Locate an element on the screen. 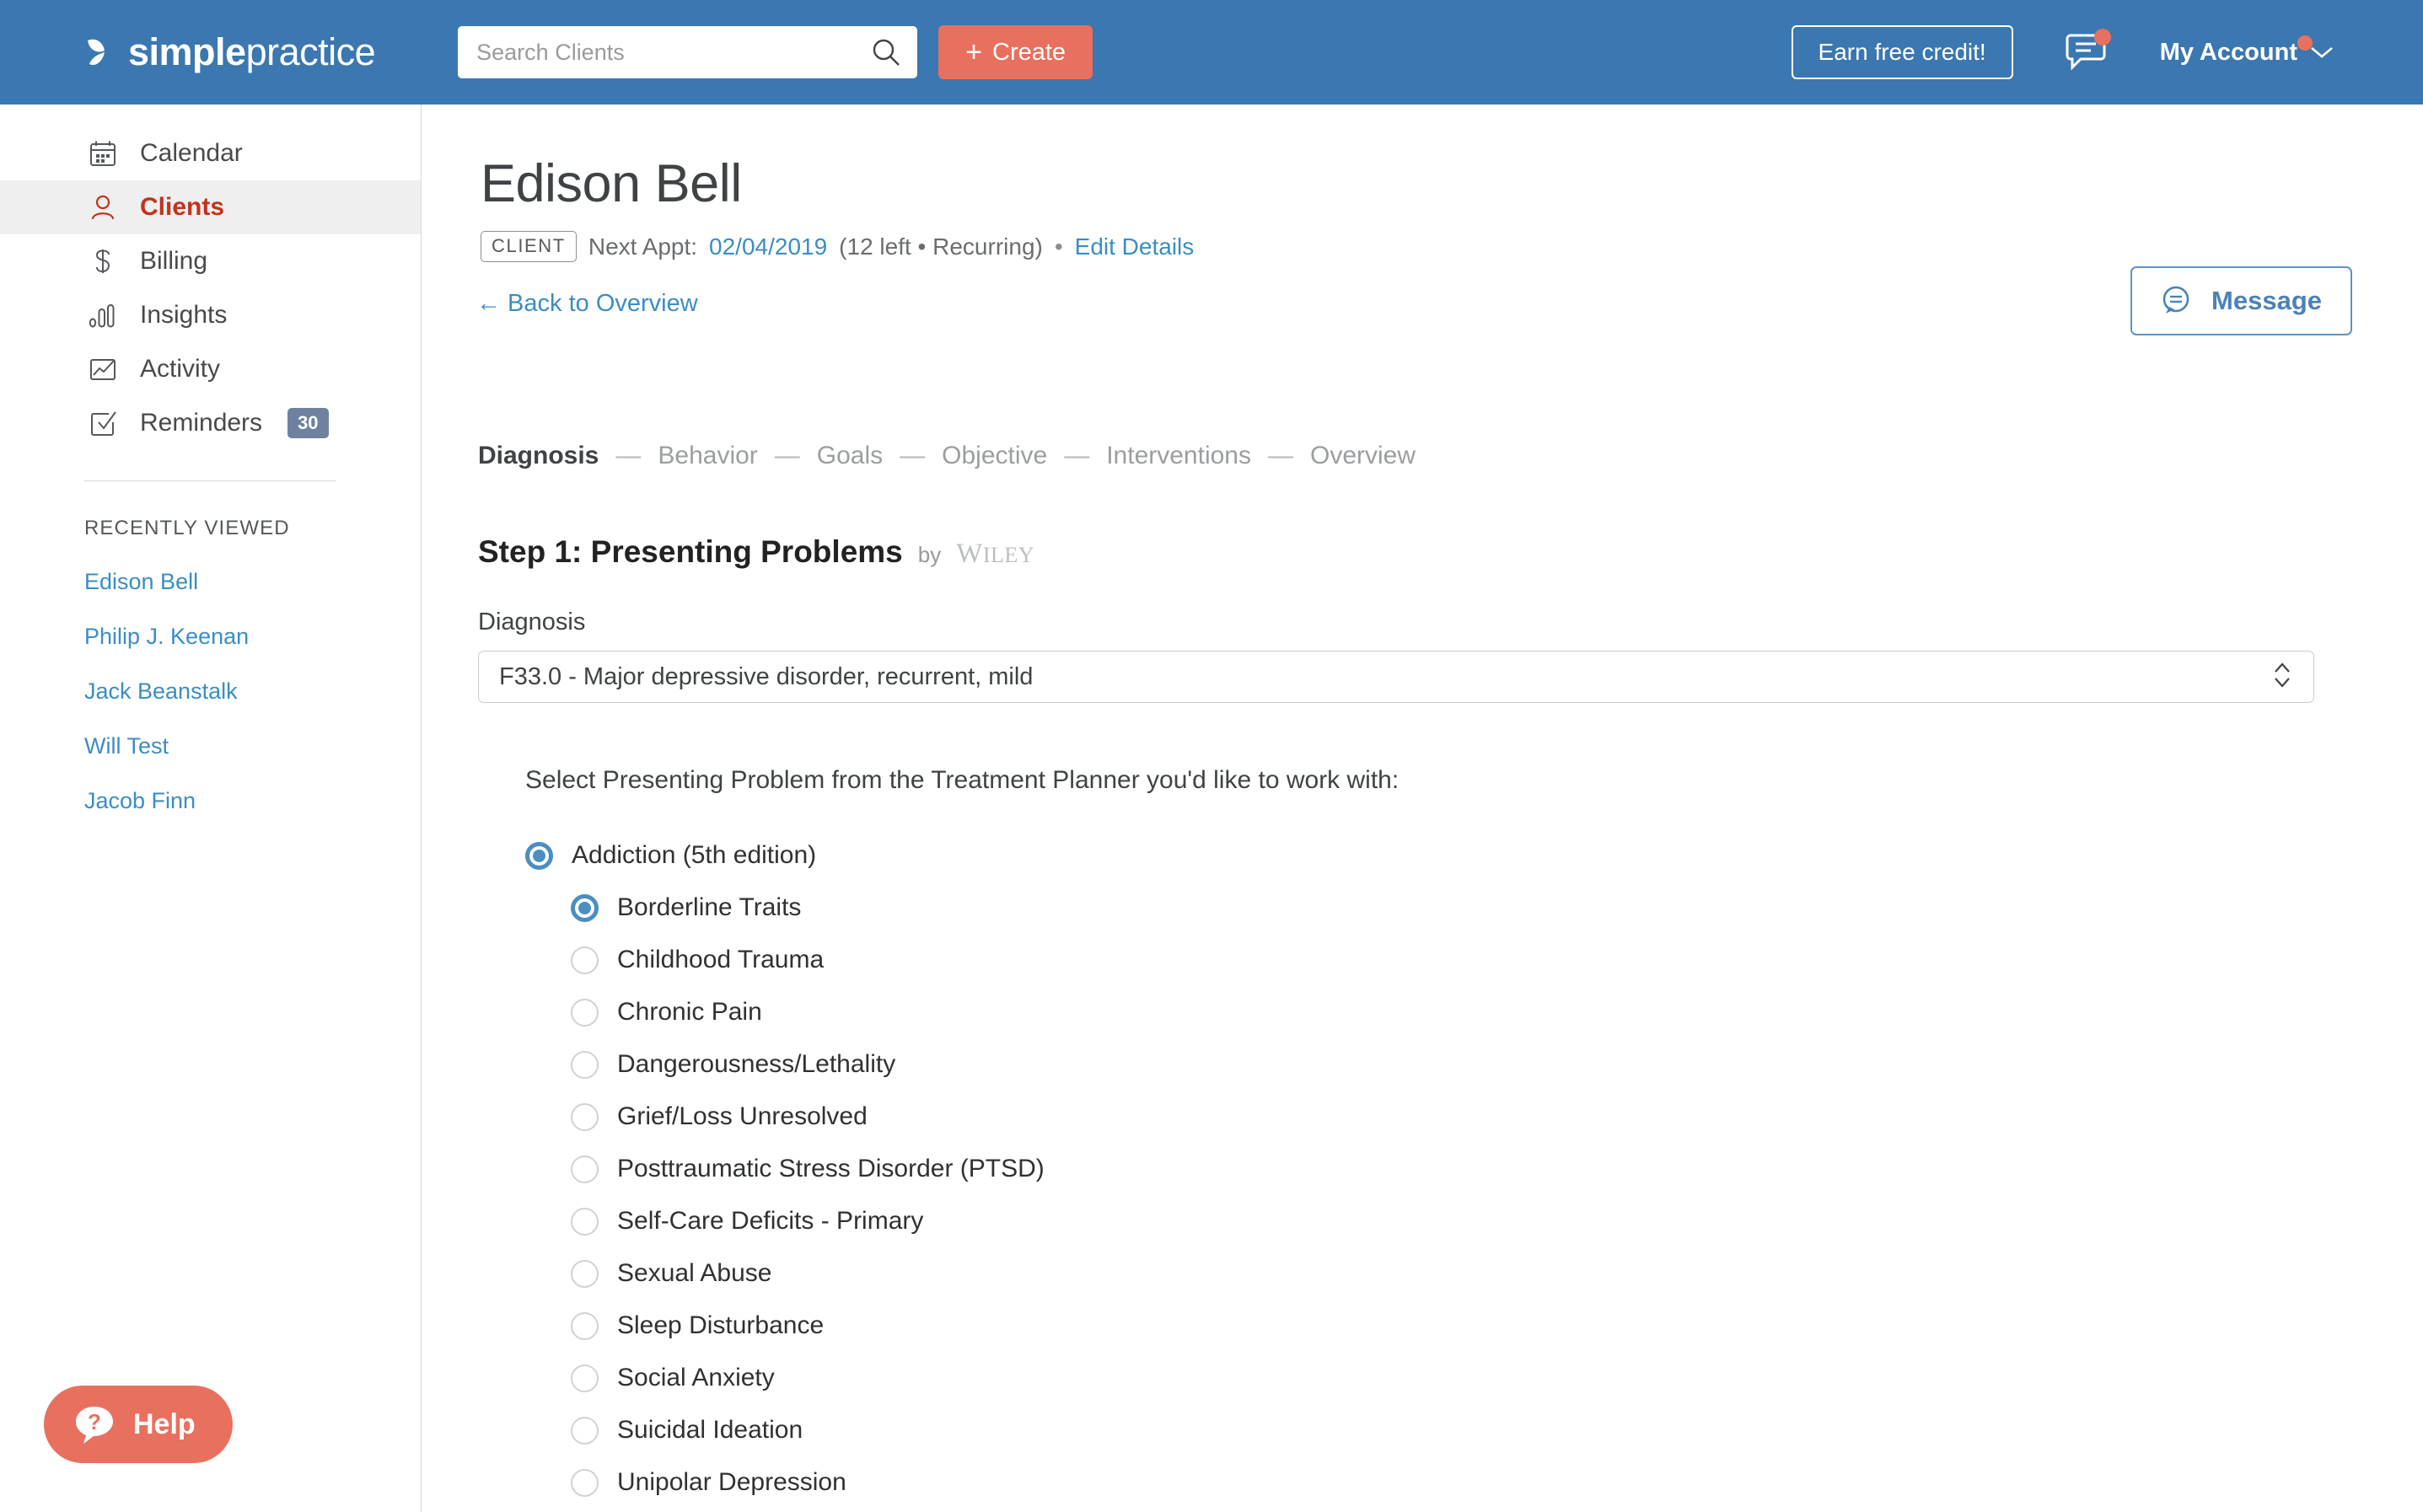  option-row: Self-Care Deficits - Primary is located at coordinates (1423, 1221).